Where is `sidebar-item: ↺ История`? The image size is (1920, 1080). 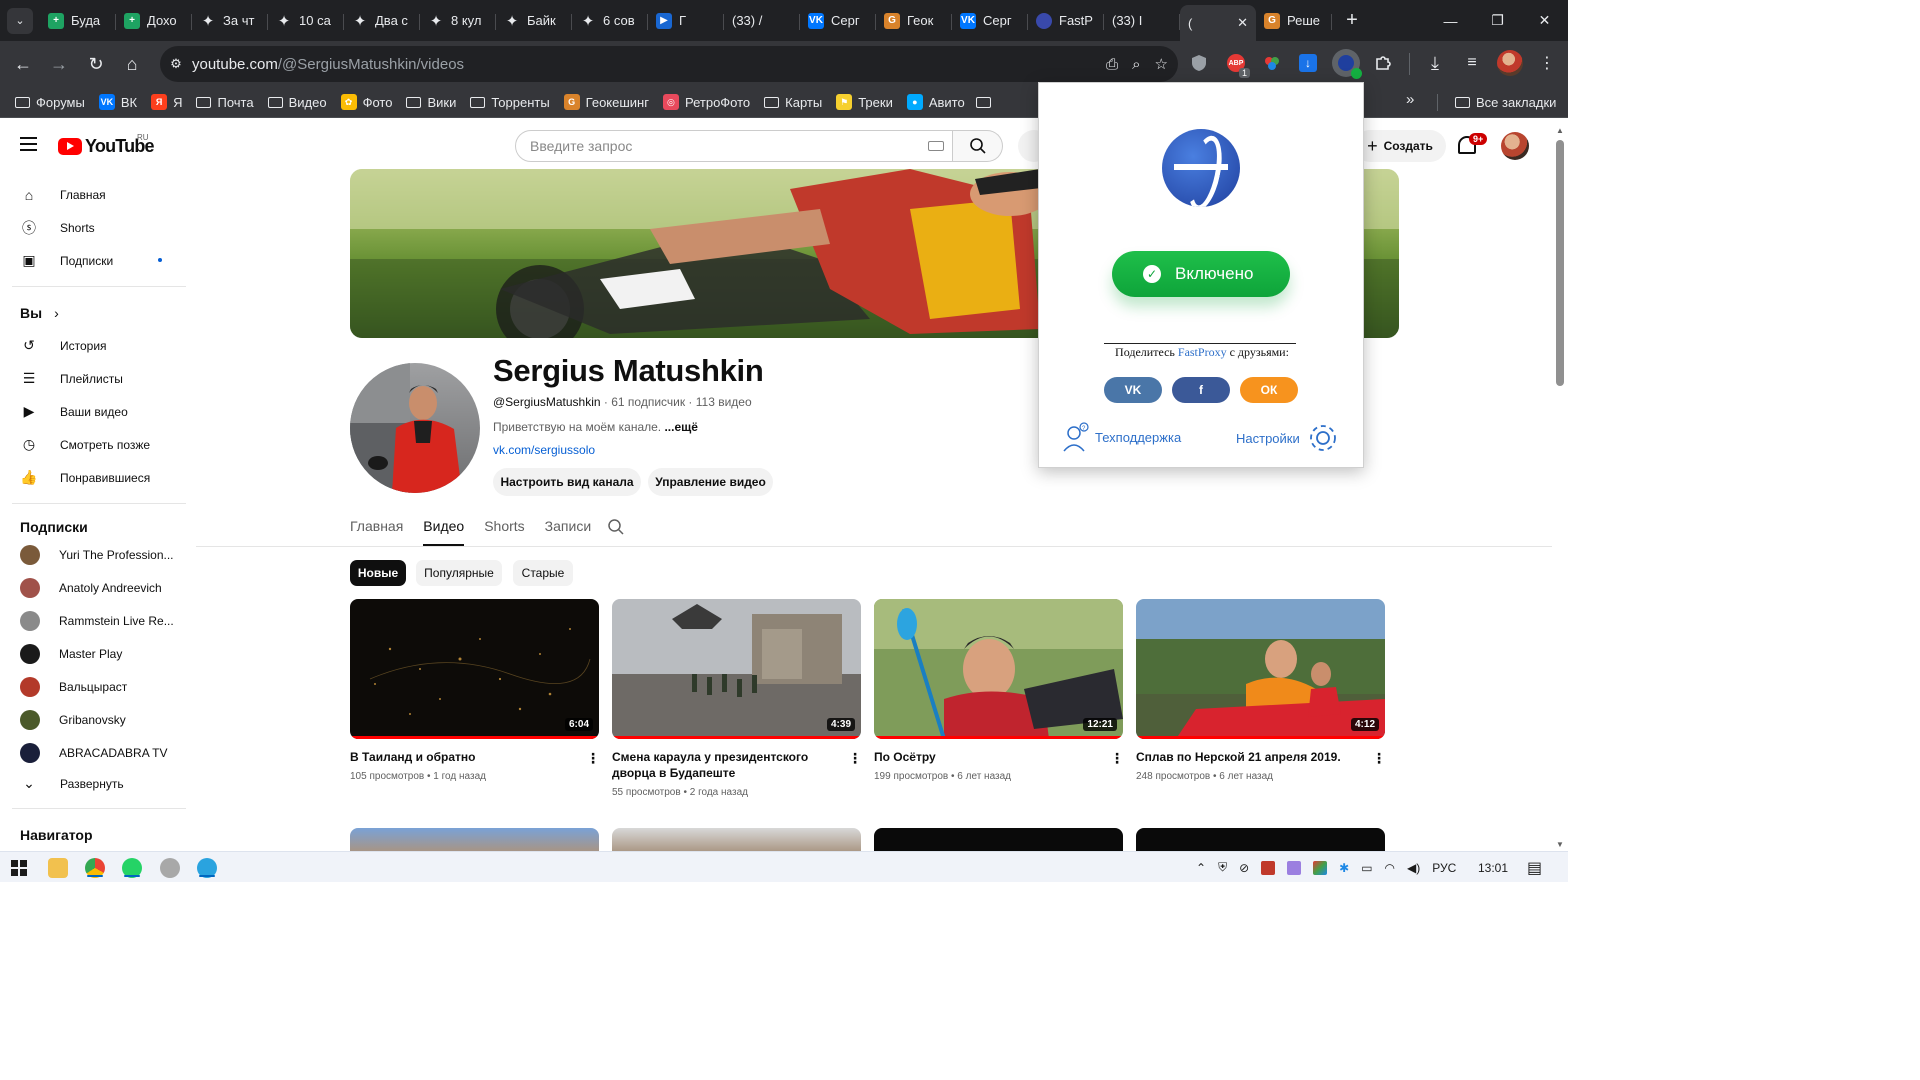
sidebar-item: ↺ История is located at coordinates (99, 345).